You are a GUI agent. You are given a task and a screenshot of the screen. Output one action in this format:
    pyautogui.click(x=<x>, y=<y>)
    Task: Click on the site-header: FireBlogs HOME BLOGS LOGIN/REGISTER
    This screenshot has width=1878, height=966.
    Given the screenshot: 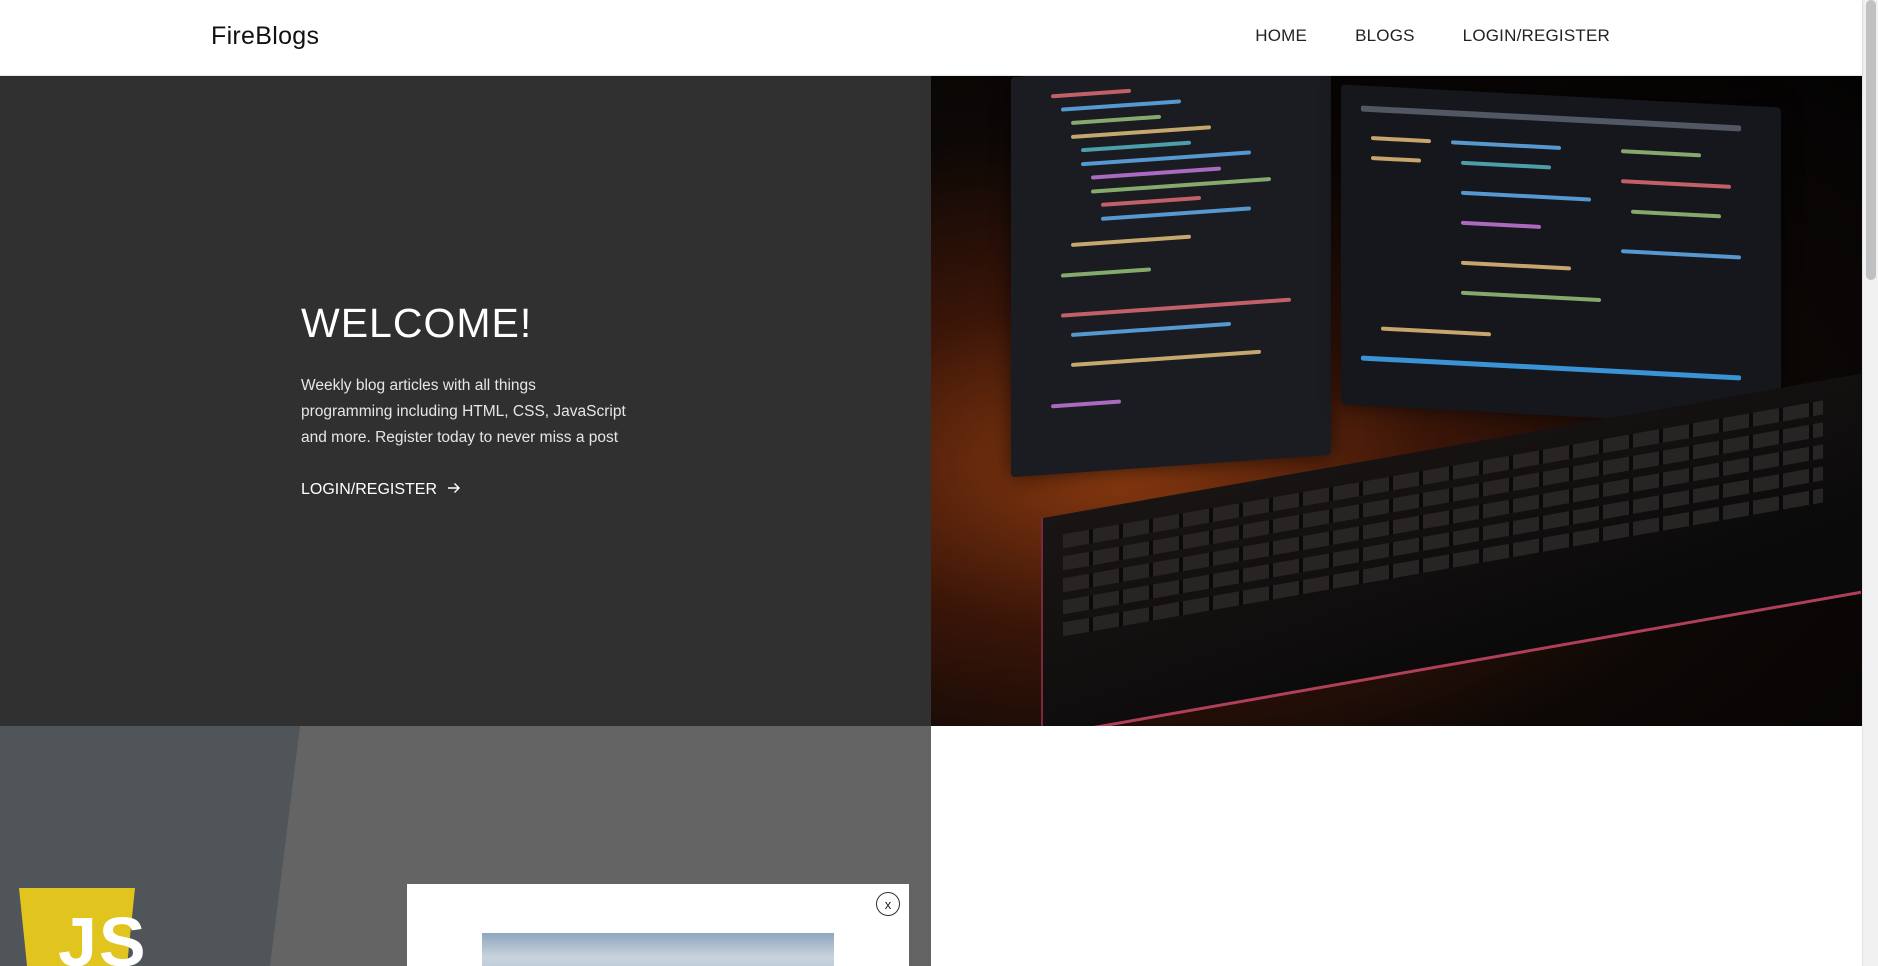 What is the action you would take?
    pyautogui.click(x=931, y=38)
    